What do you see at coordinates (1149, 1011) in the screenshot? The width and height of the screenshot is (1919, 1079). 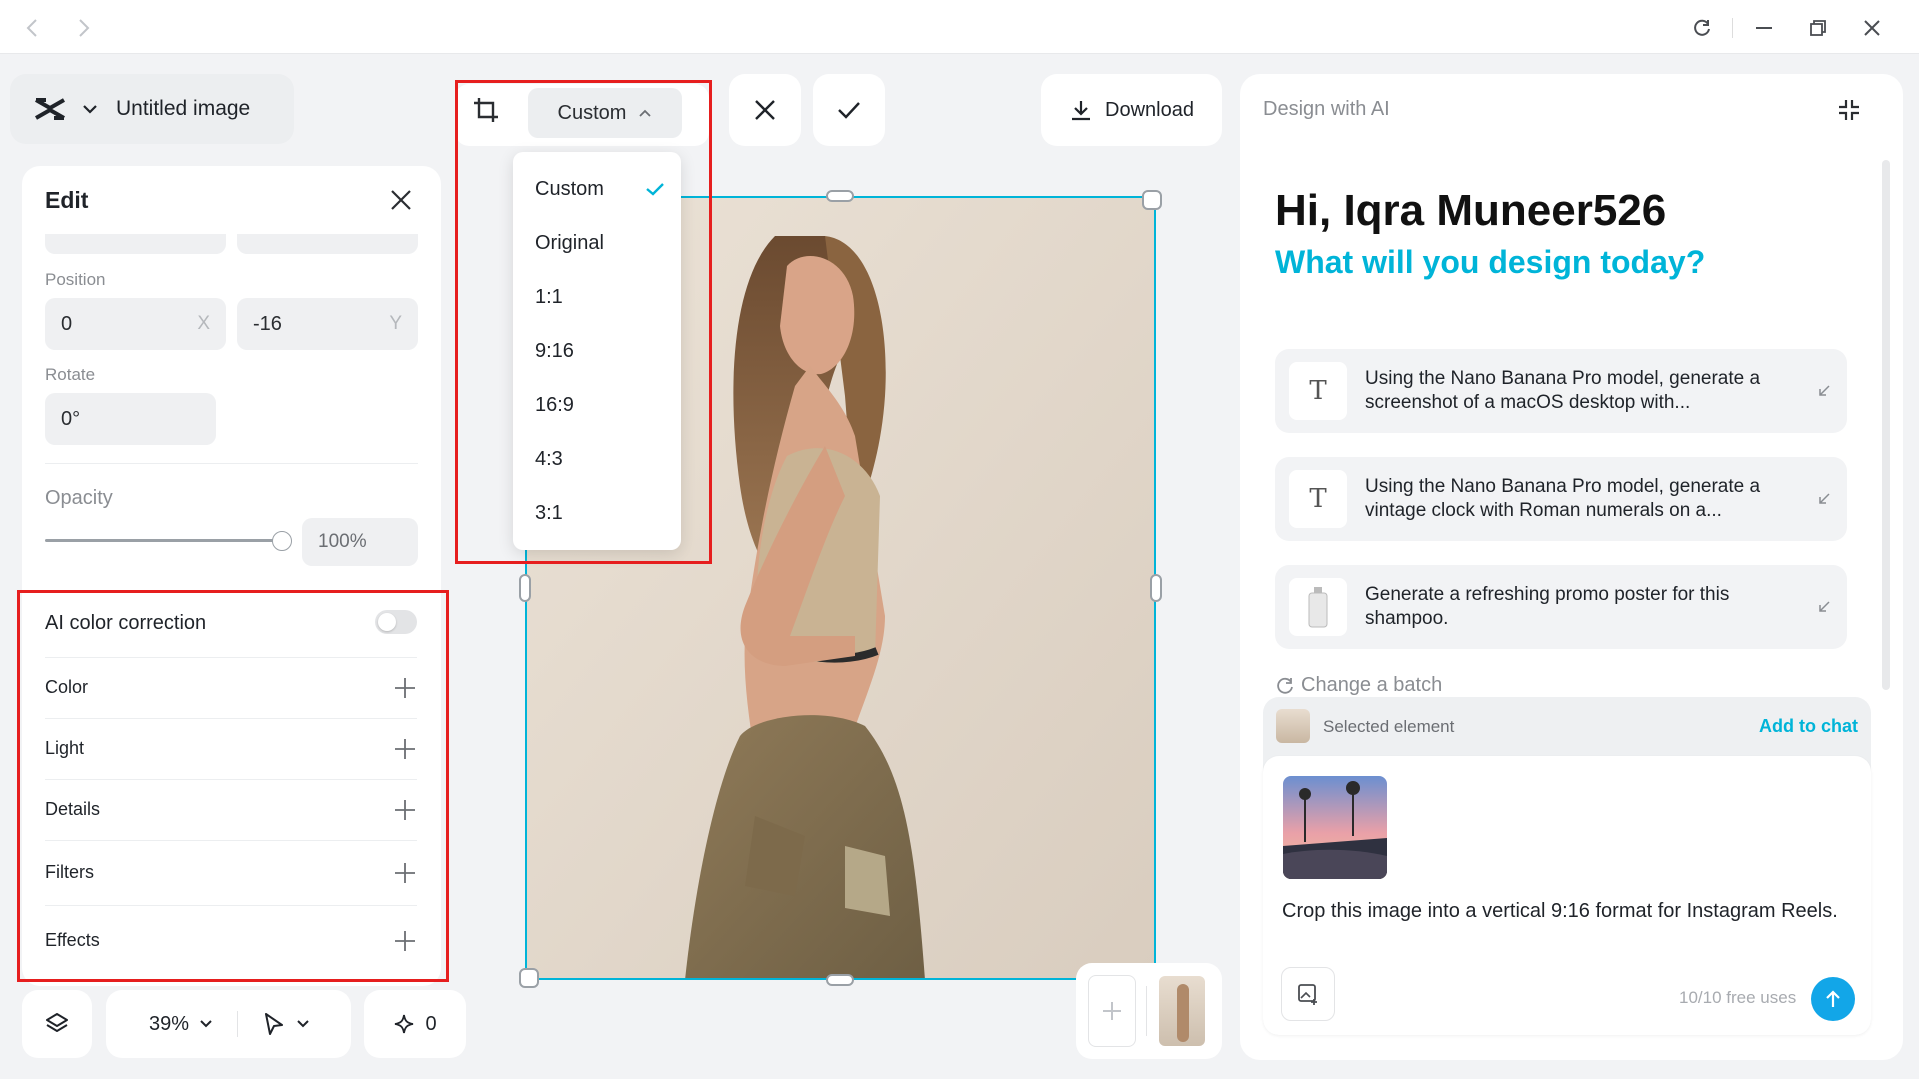 I see `page-thumbnails` at bounding box center [1149, 1011].